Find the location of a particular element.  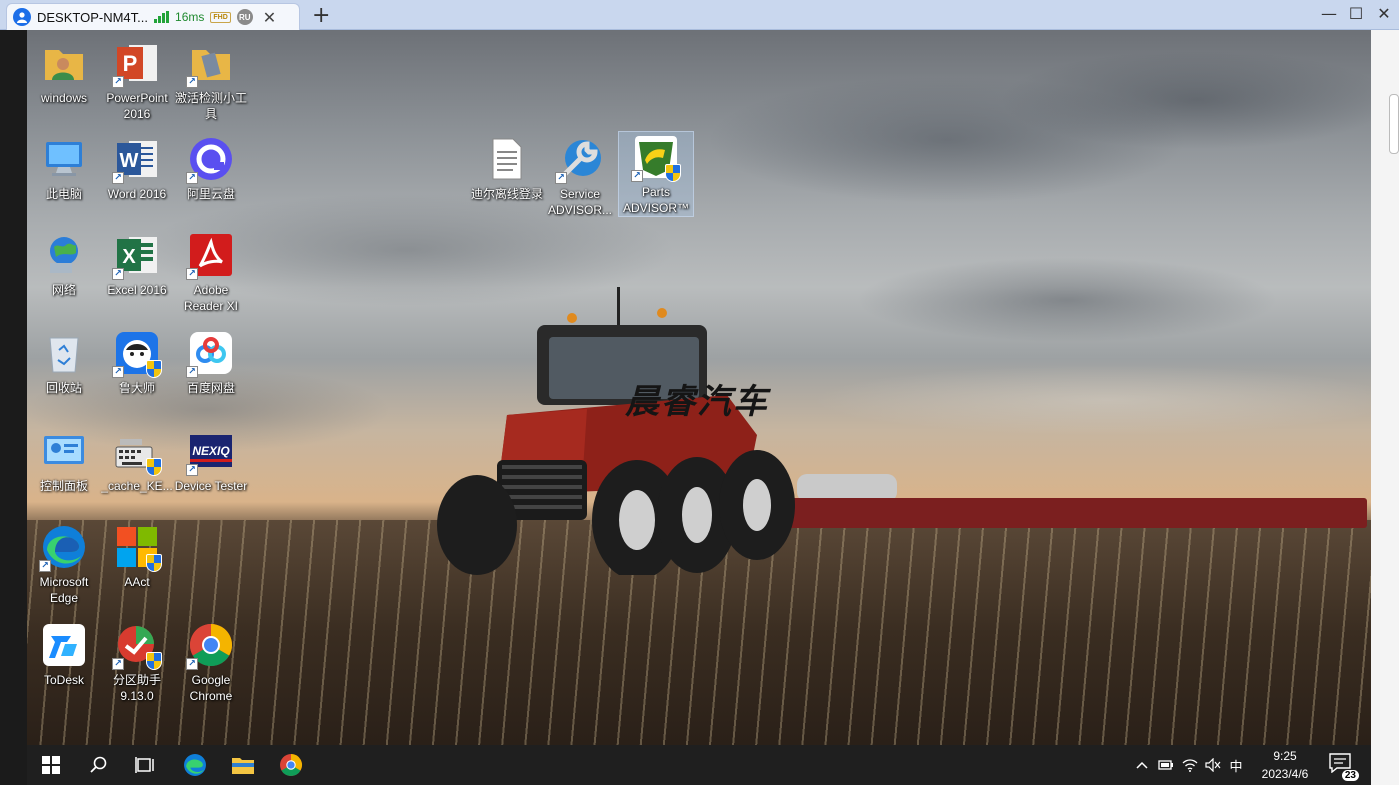

ime-indicator: 中 is located at coordinates (1236, 765).